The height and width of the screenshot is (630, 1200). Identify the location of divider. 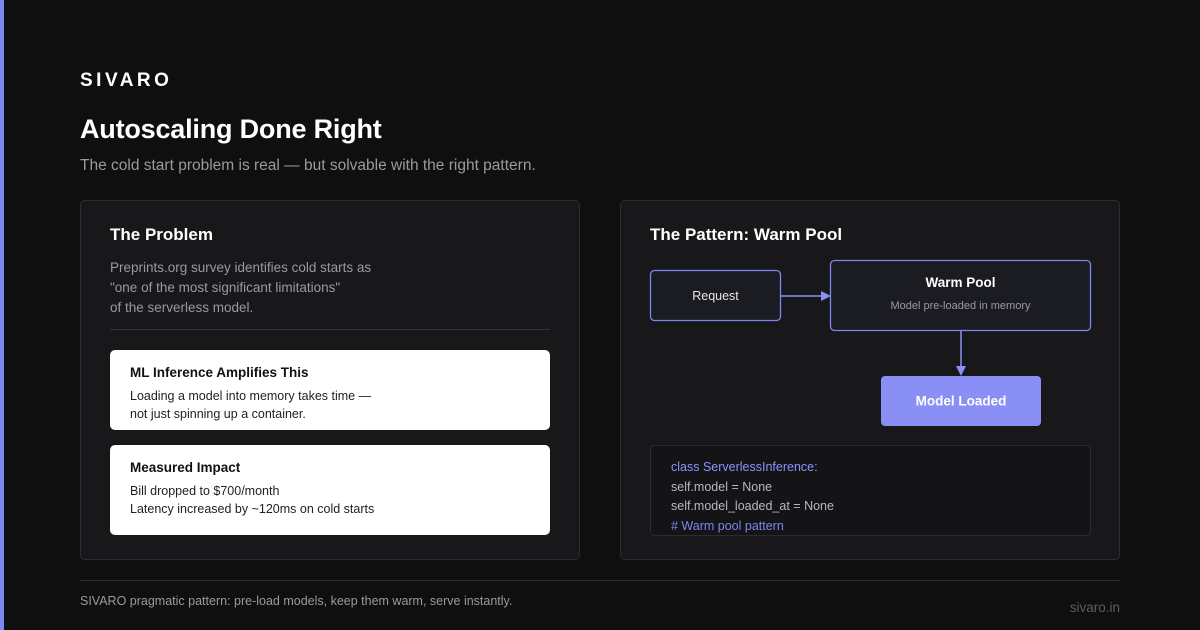
(330, 329).